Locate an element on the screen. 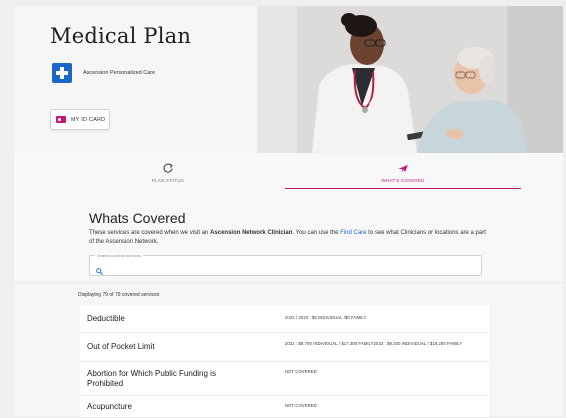 The image size is (566, 418). search-field: Search covered services is located at coordinates (285, 264).